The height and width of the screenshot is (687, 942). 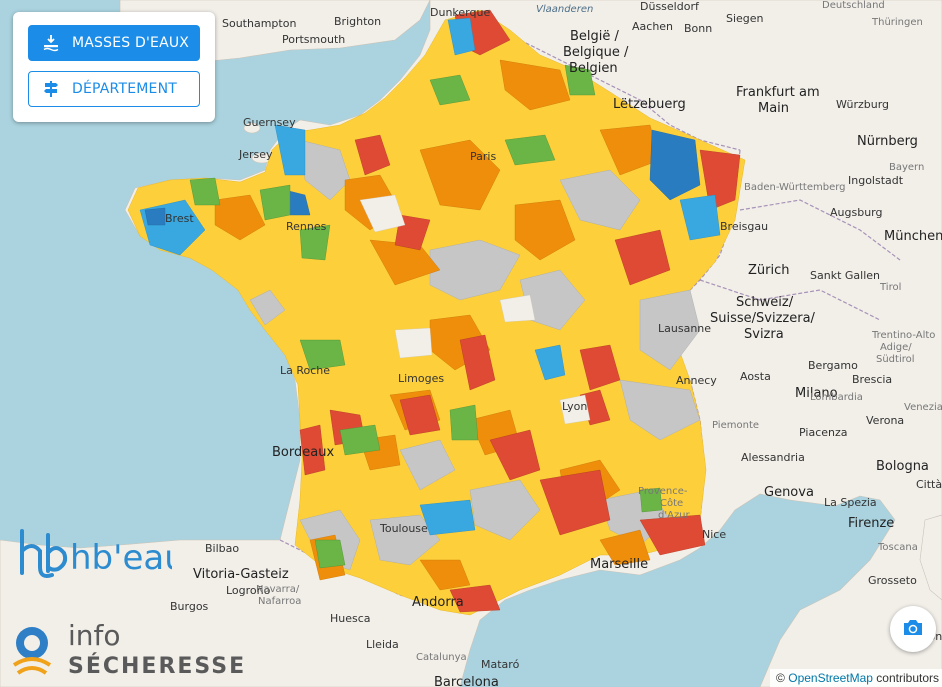 I want to click on label-suisse: Suisse/Svizzera/, so click(x=763, y=318).